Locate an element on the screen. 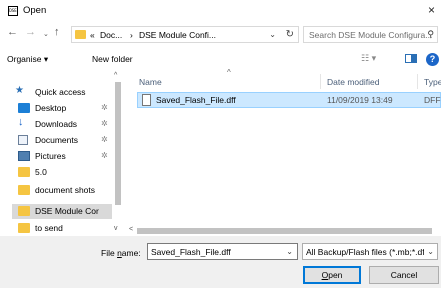 The width and height of the screenshot is (441, 288). cancel-button: Cancel is located at coordinates (404, 275).